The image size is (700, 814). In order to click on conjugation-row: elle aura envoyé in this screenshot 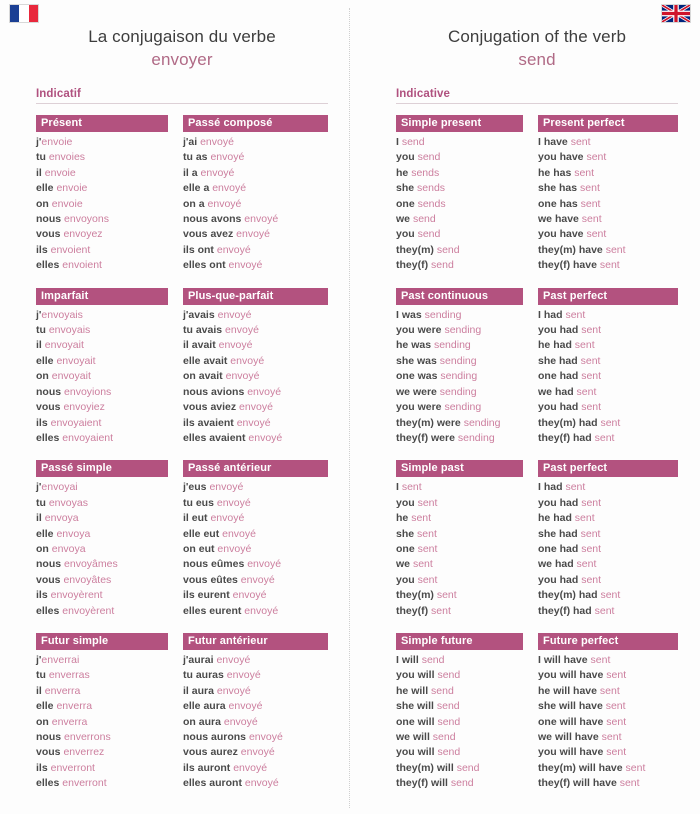, I will do `click(255, 706)`.